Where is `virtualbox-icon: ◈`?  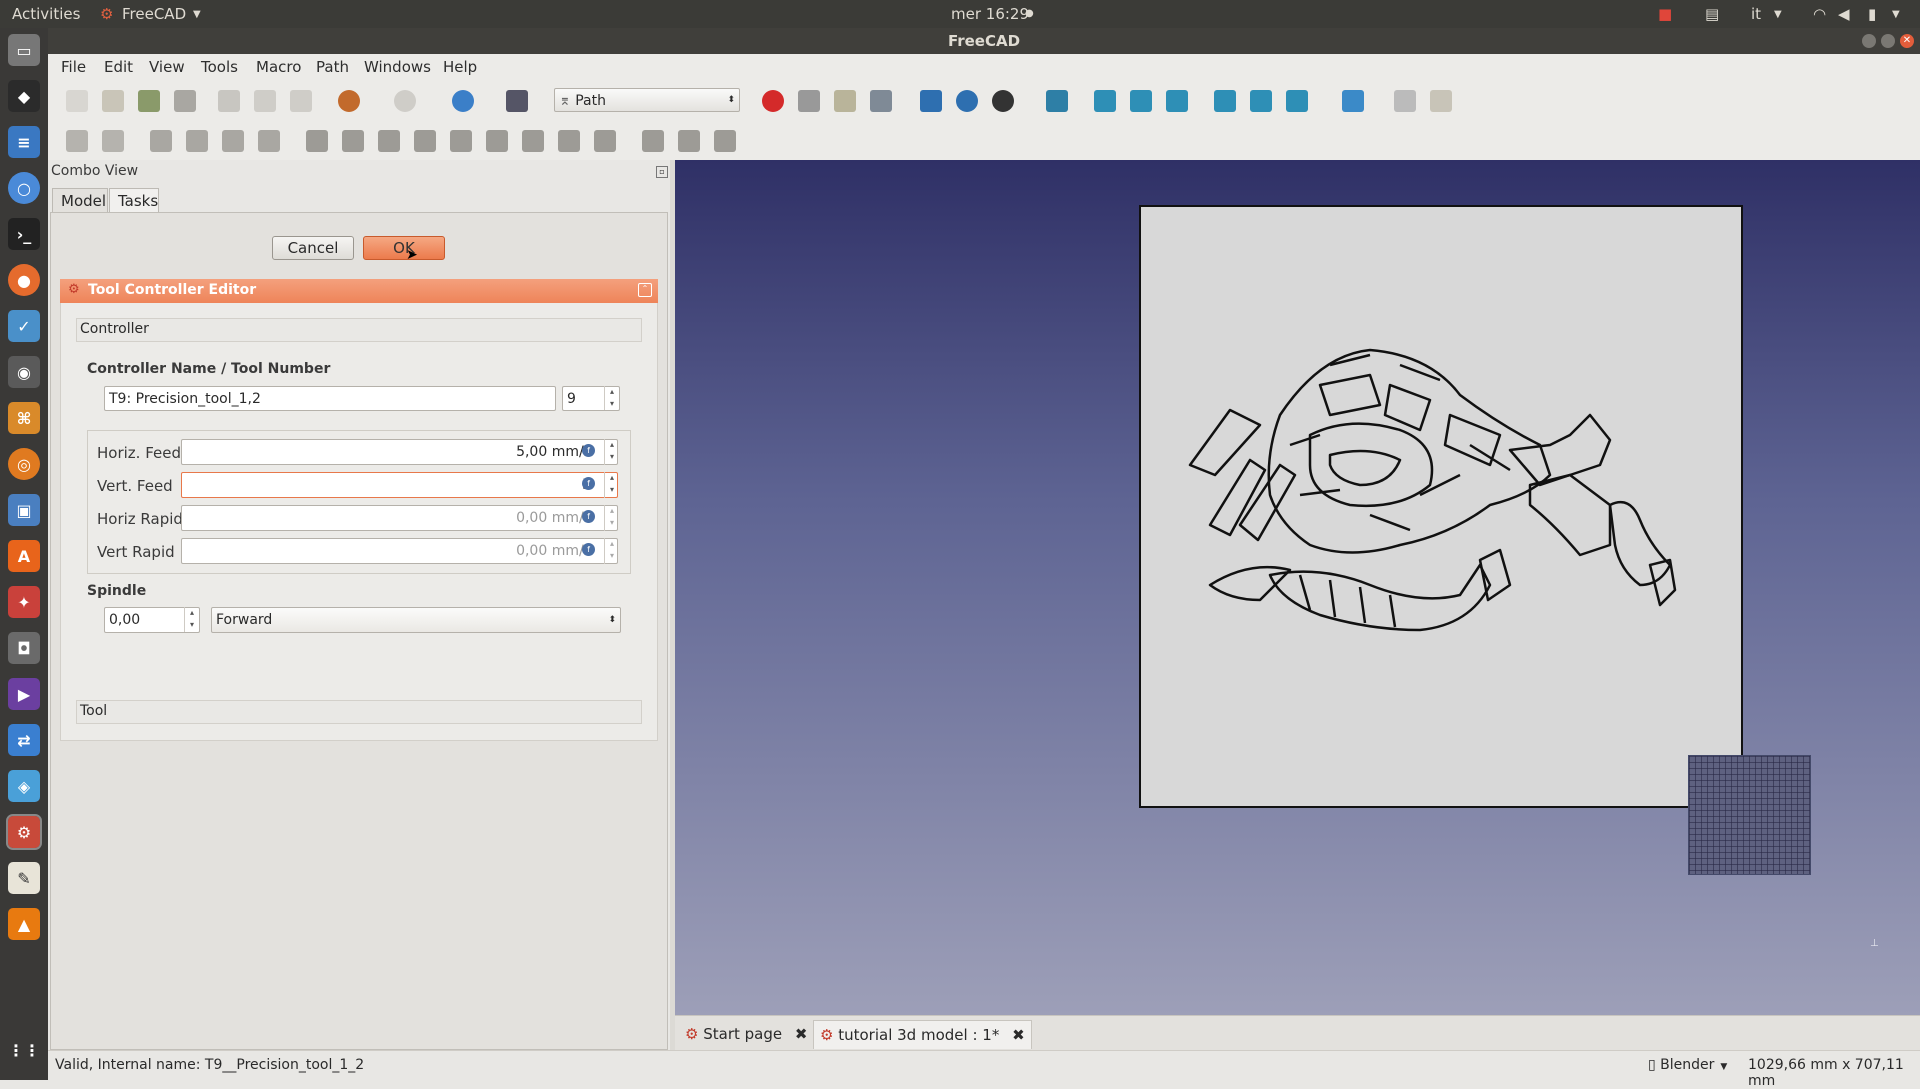 virtualbox-icon: ◈ is located at coordinates (24, 786).